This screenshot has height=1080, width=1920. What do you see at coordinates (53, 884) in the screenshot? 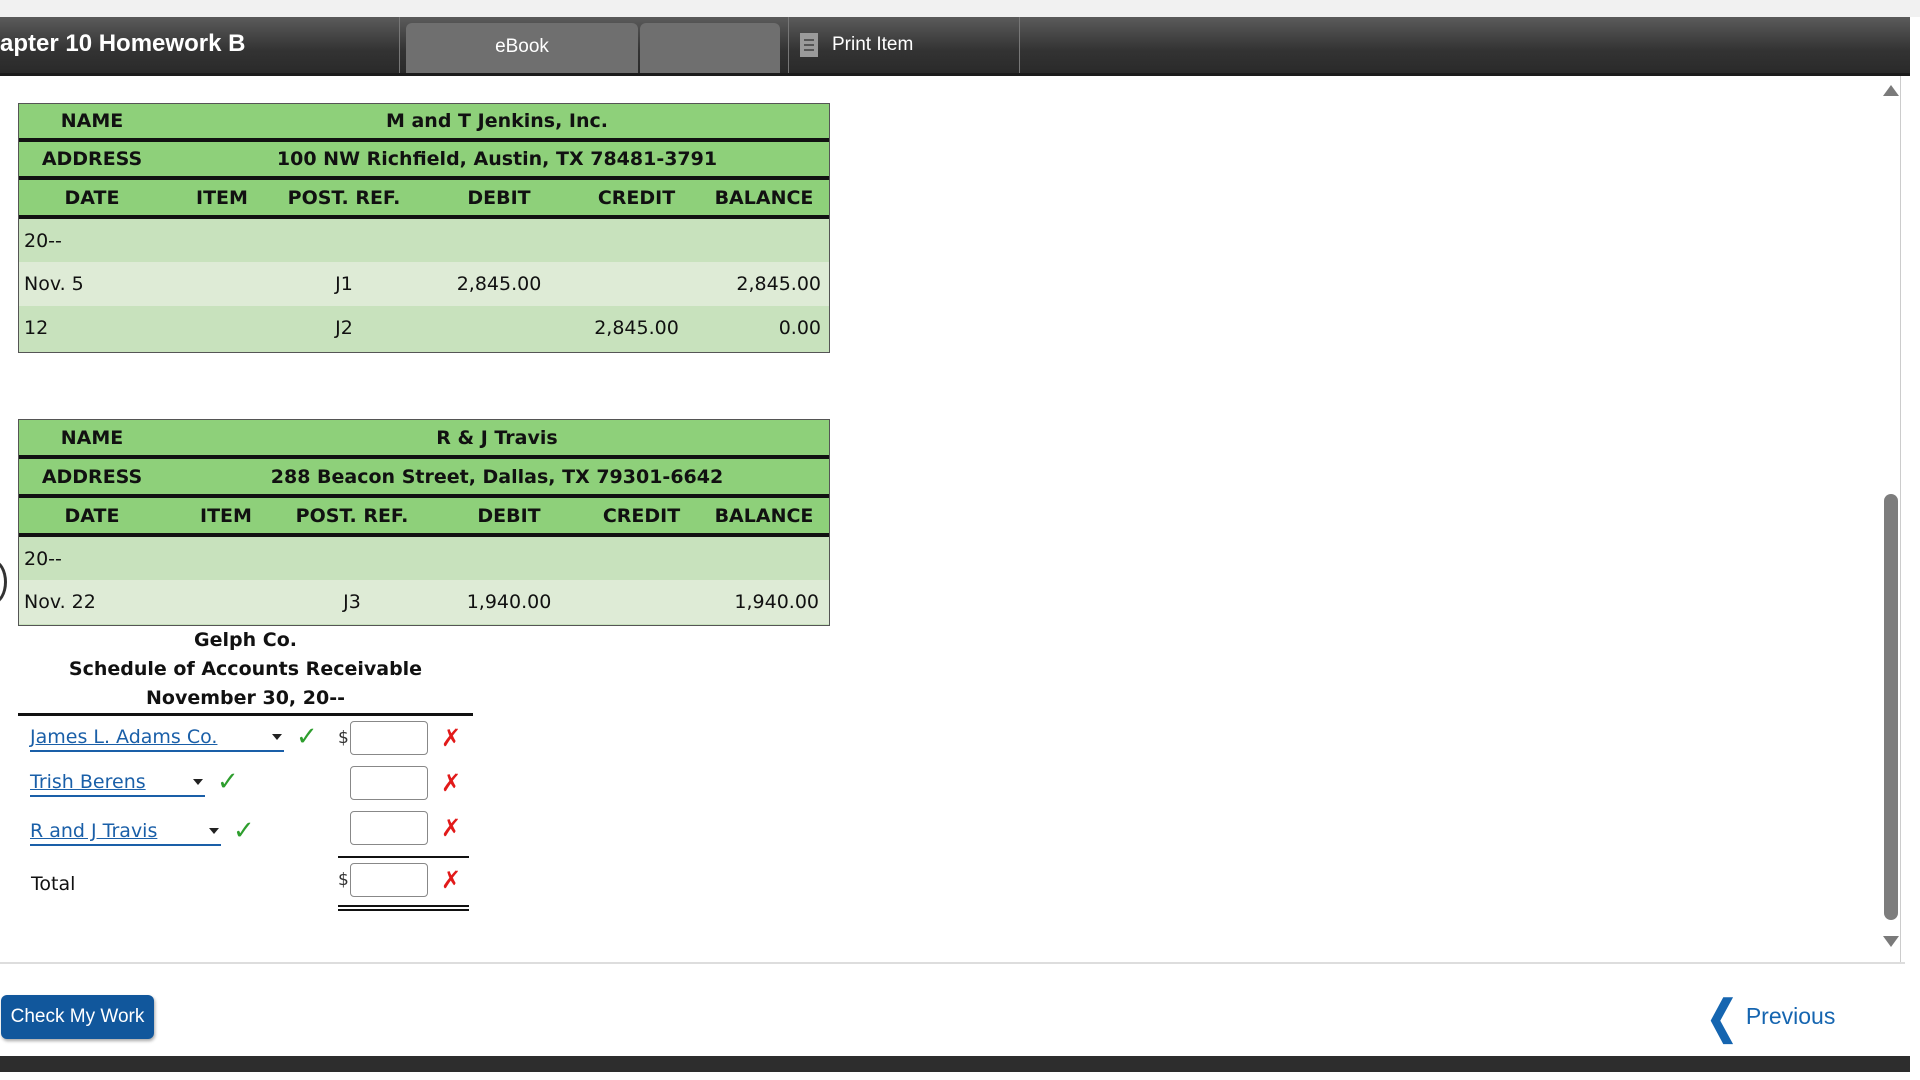
I see `total-label: Total` at bounding box center [53, 884].